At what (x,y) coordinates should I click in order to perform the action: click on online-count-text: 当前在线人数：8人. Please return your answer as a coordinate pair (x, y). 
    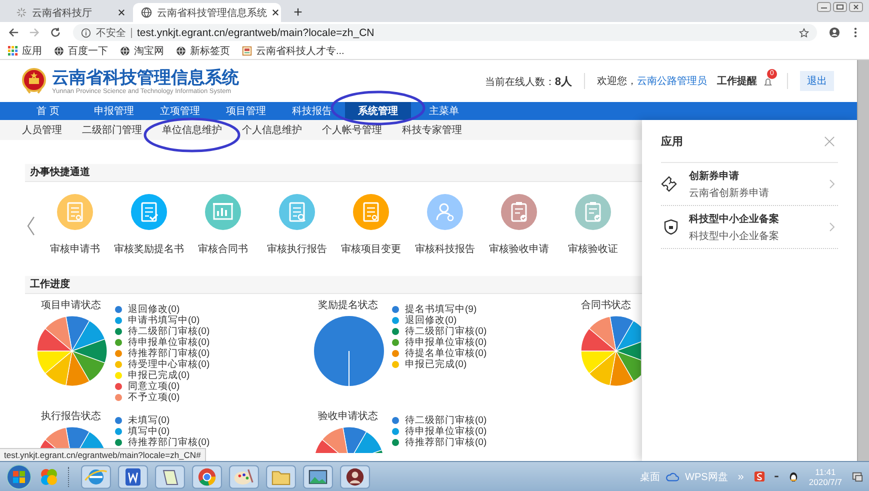
    Looking at the image, I should click on (528, 81).